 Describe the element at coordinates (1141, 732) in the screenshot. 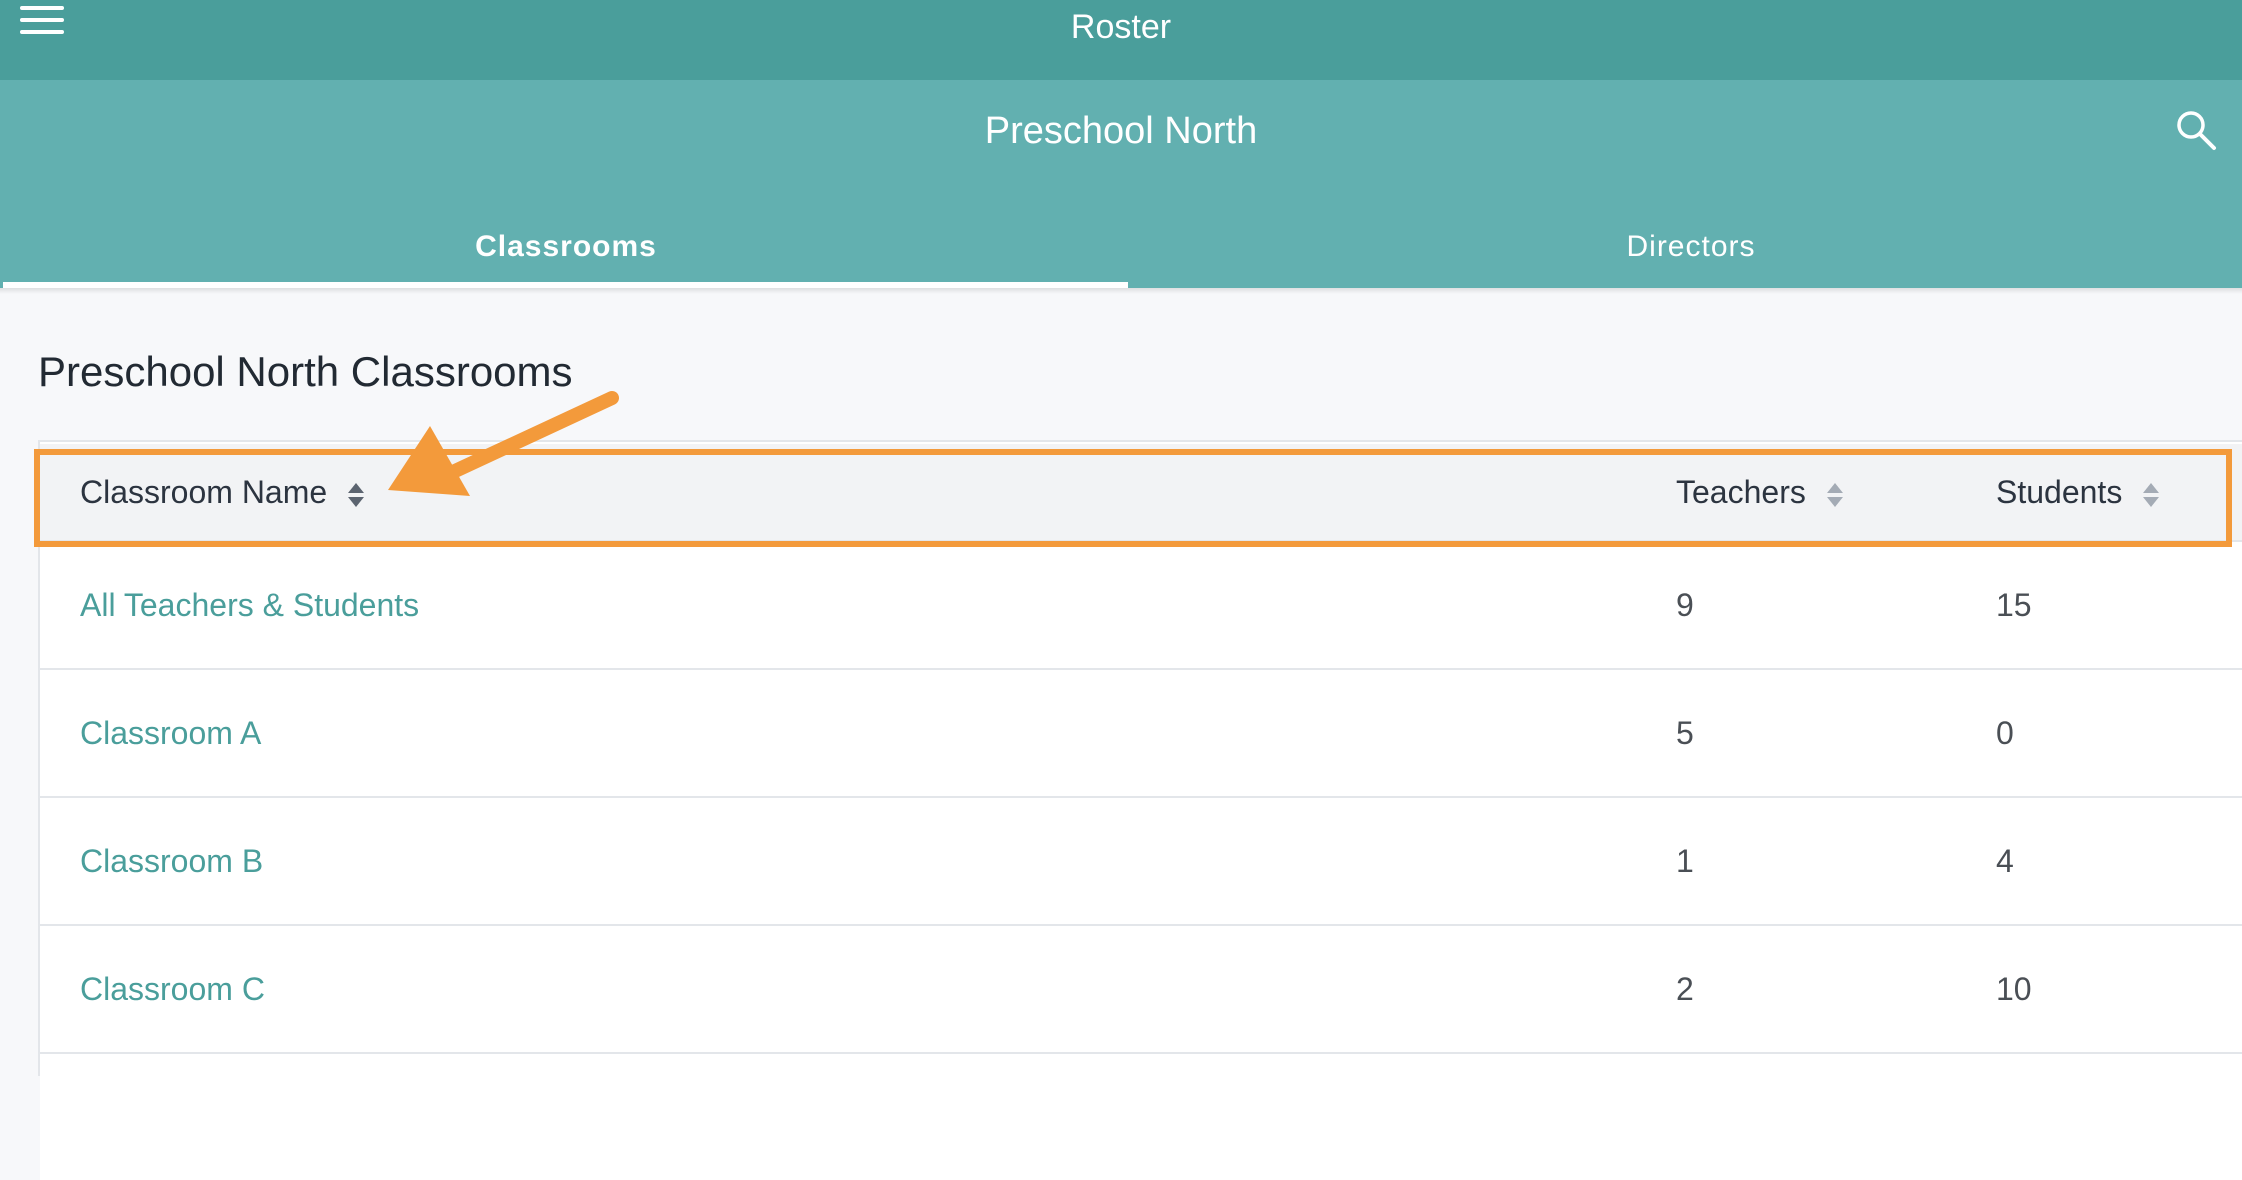

I see `table-row: Classroom A 5 0` at that location.